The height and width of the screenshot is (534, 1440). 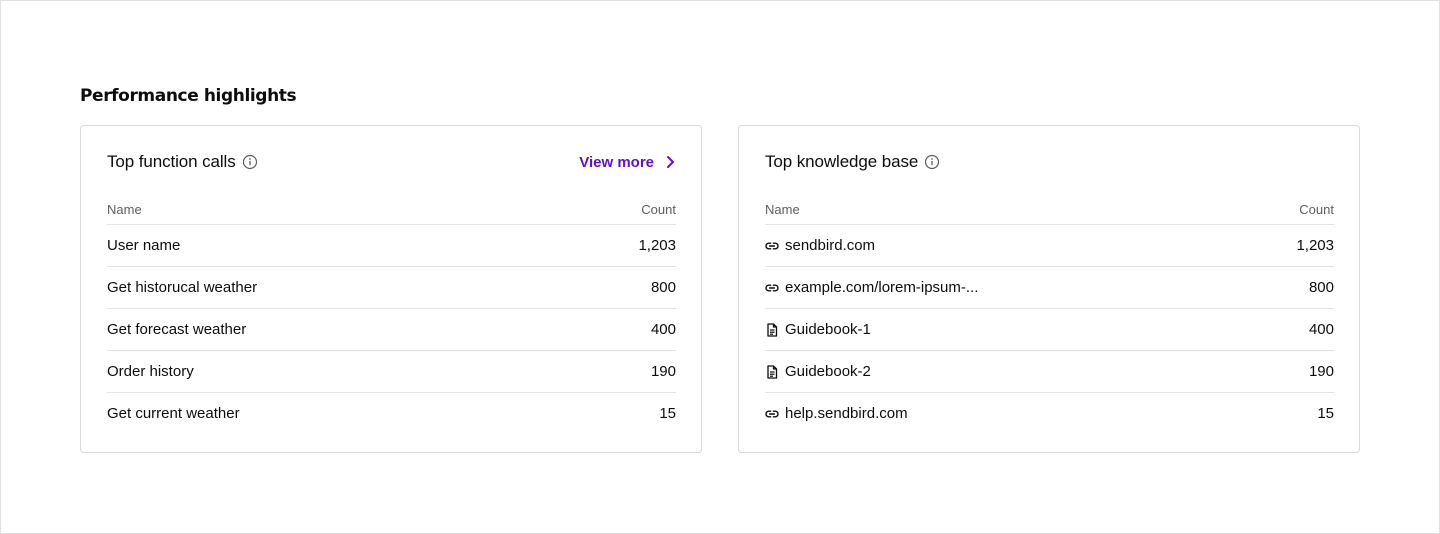 I want to click on card-header: Top function calls View more, so click(x=391, y=162).